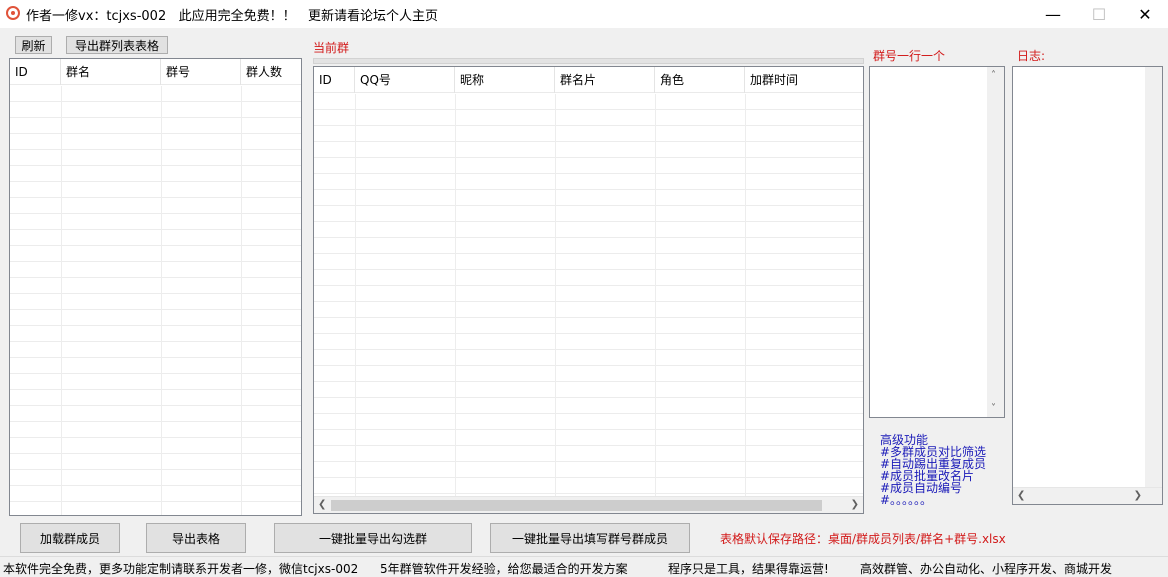 The width and height of the screenshot is (1168, 577). What do you see at coordinates (1087, 495) in the screenshot?
I see `log-hscrollbar: ❮ ❯` at bounding box center [1087, 495].